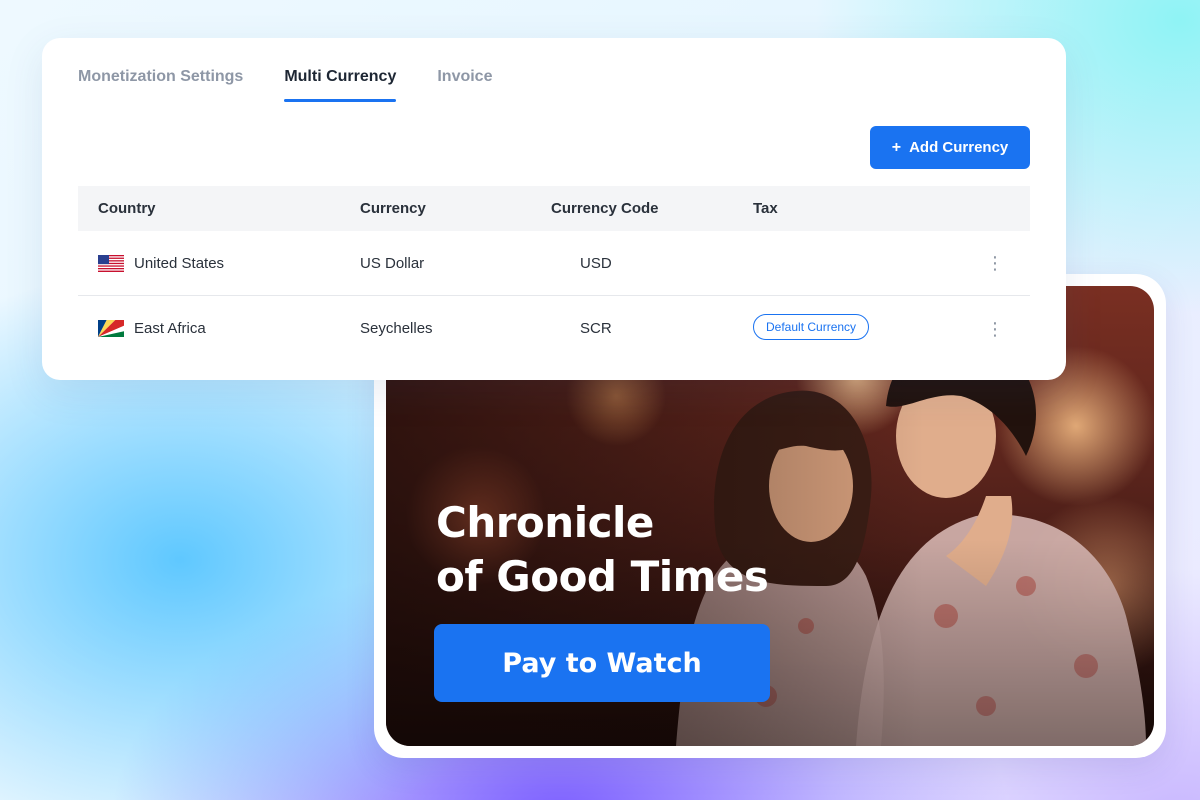 This screenshot has height=800, width=1200. Describe the element at coordinates (602, 576) in the screenshot. I see `video-title-line-2: of Good Times` at that location.